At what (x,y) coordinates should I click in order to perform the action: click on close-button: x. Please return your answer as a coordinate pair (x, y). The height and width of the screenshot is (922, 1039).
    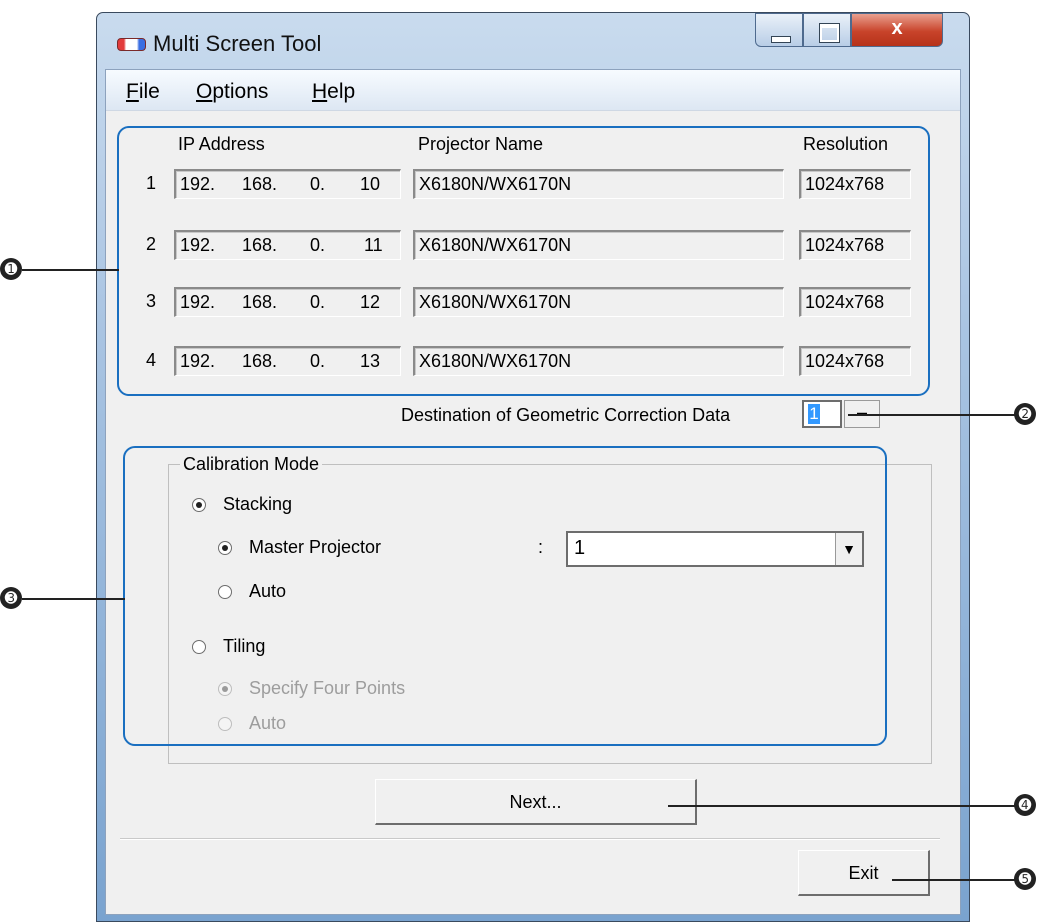
    Looking at the image, I should click on (897, 30).